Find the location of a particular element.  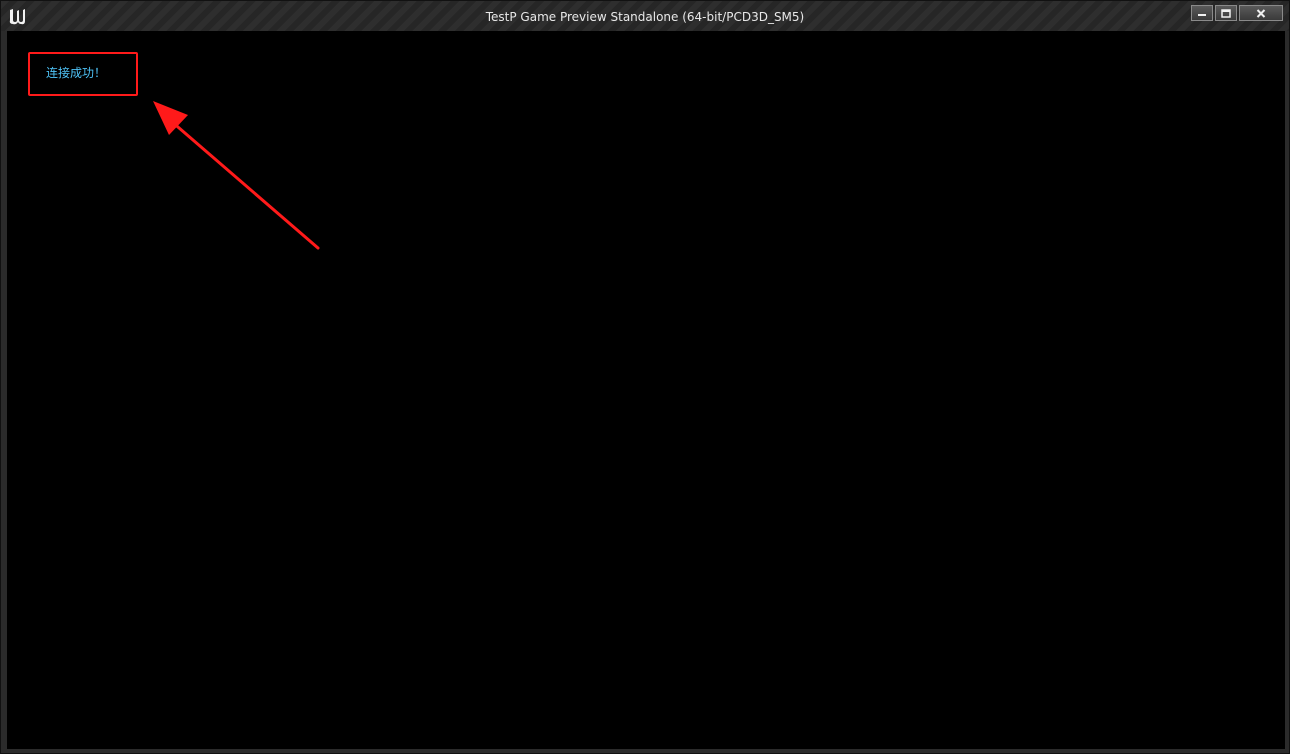

maximize-icon is located at coordinates (1226, 13).